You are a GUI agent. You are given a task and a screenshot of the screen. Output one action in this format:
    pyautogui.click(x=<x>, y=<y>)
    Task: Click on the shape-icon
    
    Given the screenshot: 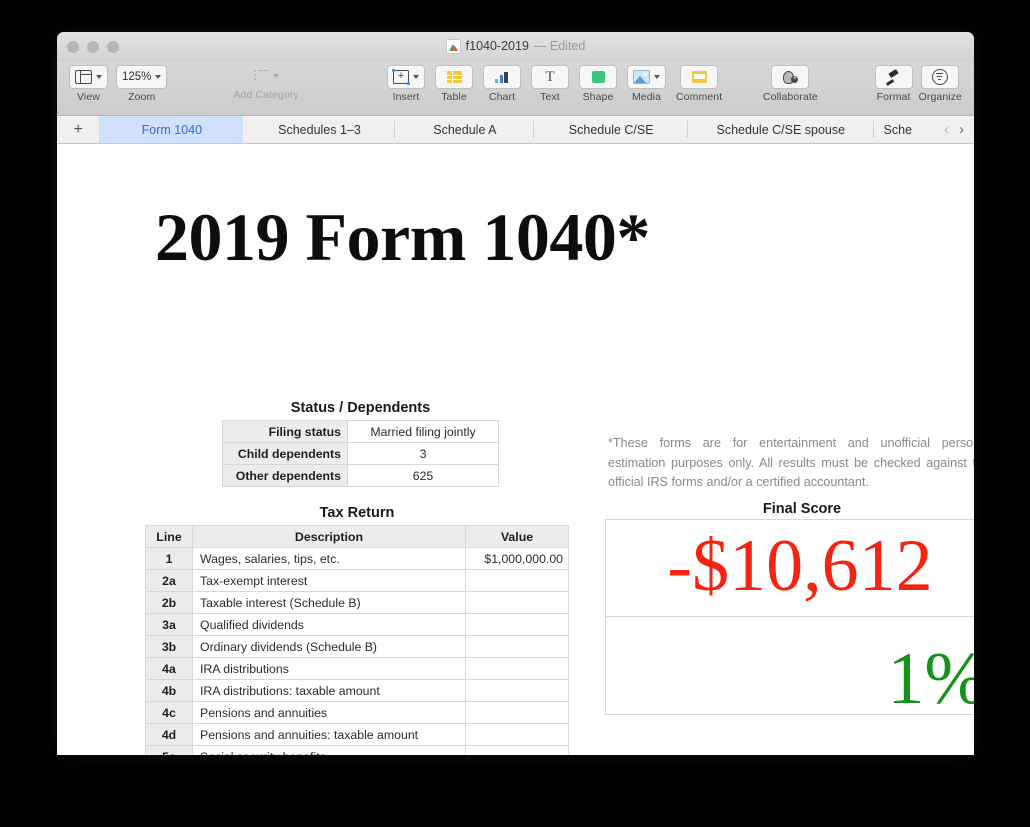 What is the action you would take?
    pyautogui.click(x=598, y=77)
    